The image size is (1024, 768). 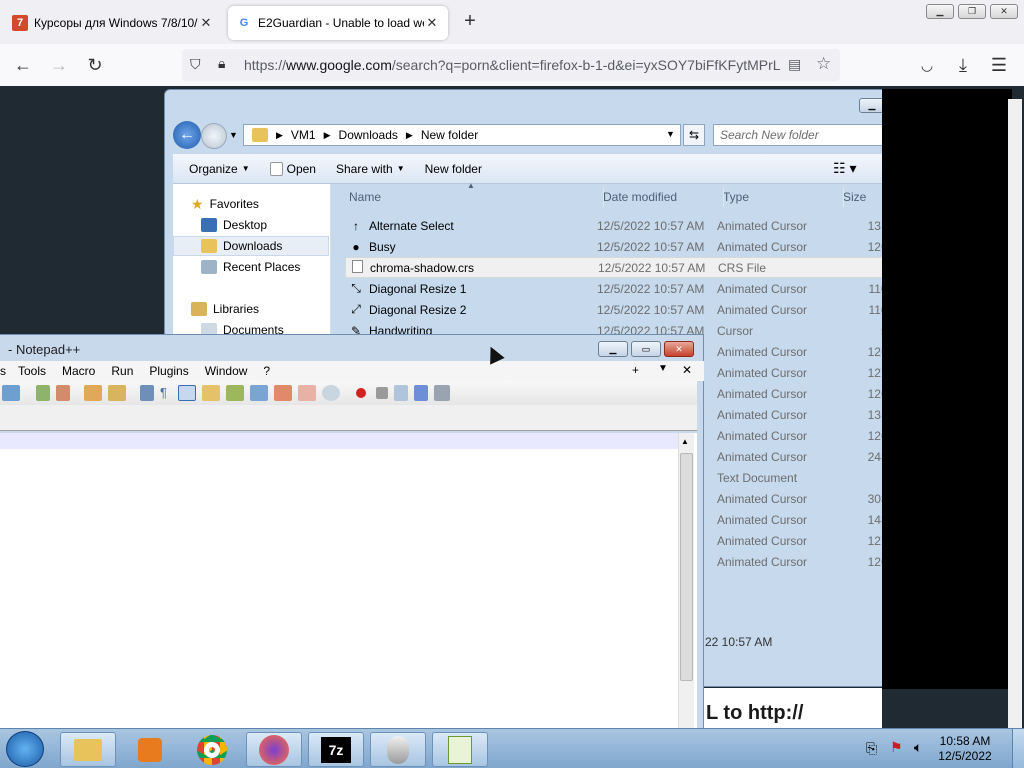 What do you see at coordinates (307, 393) in the screenshot?
I see `folder-icon` at bounding box center [307, 393].